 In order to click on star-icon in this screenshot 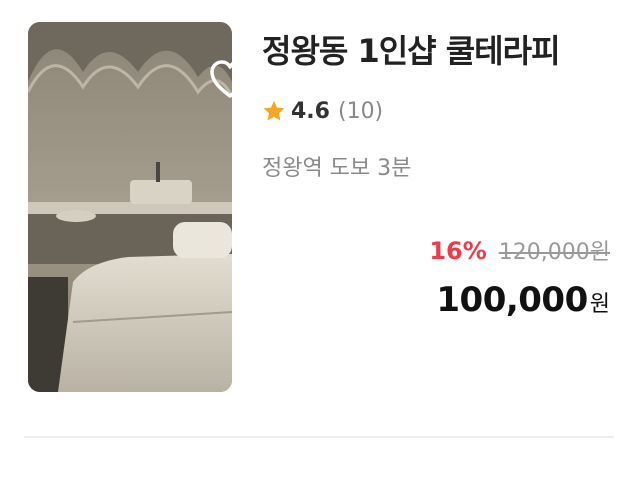, I will do `click(274, 110)`.